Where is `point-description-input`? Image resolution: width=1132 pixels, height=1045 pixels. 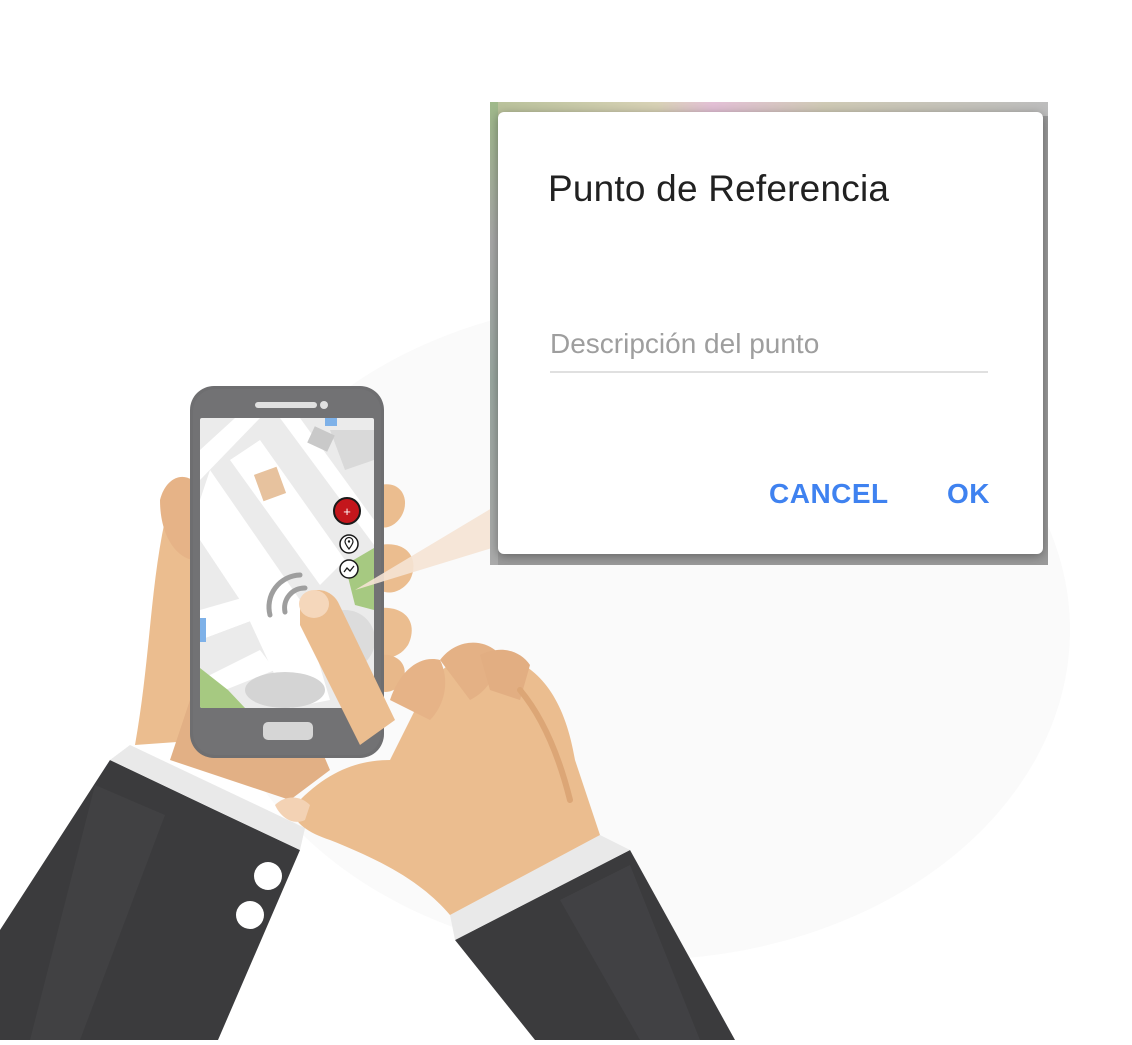
point-description-input is located at coordinates (769, 345).